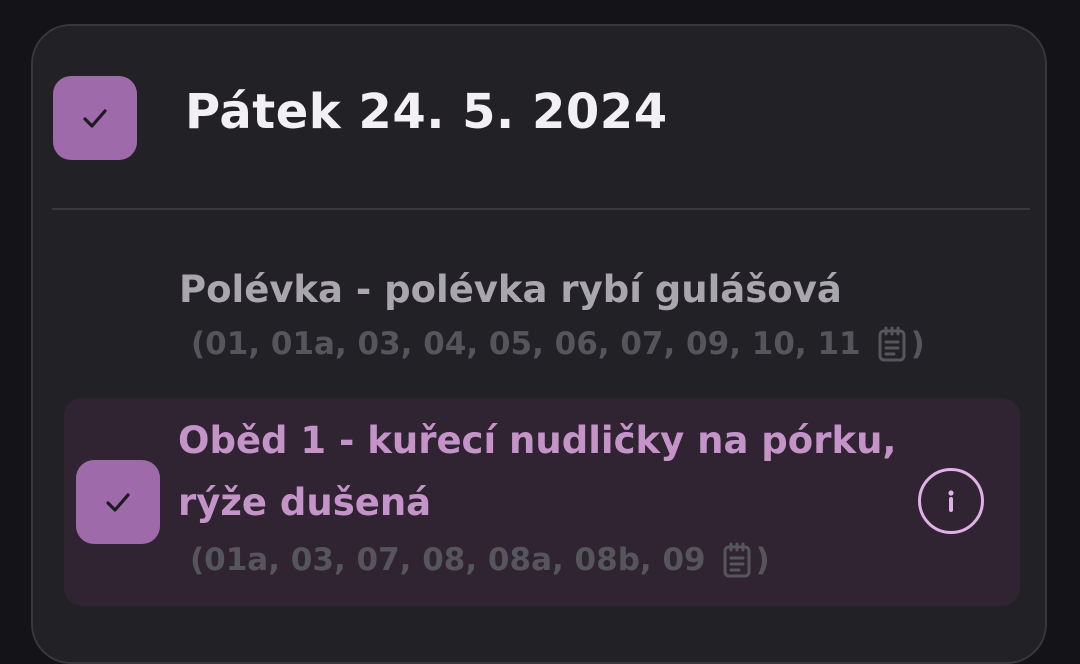  Describe the element at coordinates (533, 344) in the screenshot. I see `allergens-list: 01, 01a, 03, 04, 05, 06, 07, 09, 10, 11` at that location.